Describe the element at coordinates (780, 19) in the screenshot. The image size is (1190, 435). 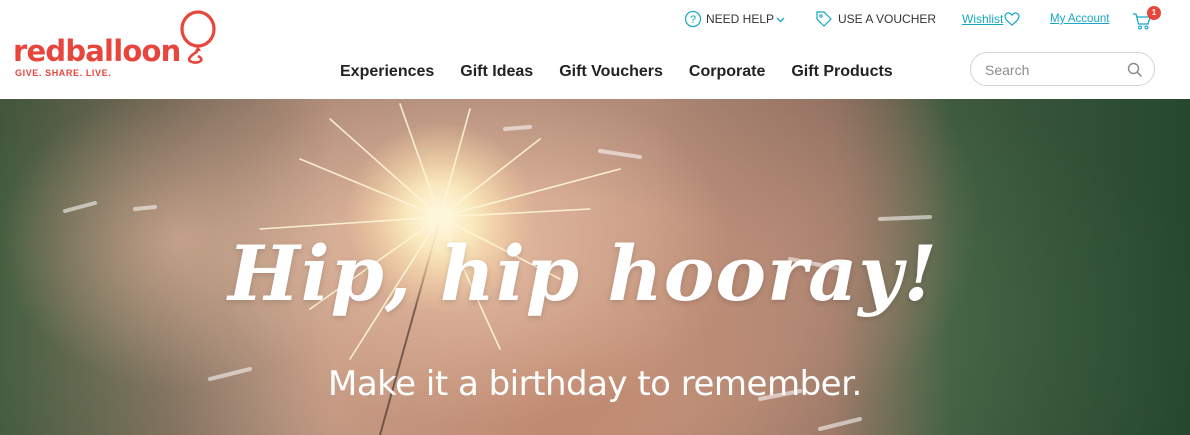
I see `chevron-down-icon` at that location.